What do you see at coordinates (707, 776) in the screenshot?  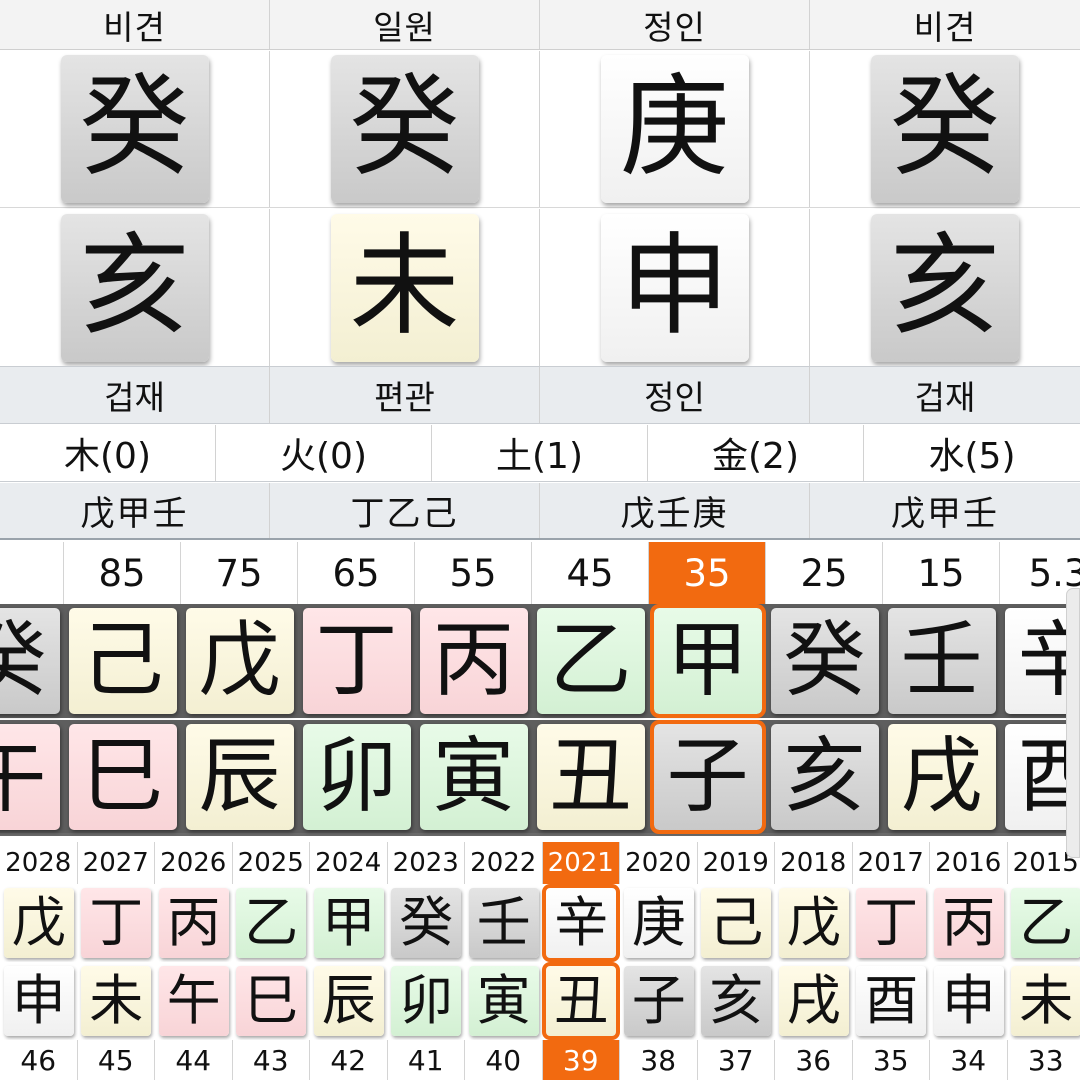 I see `daewoon-branch-tile: 子` at bounding box center [707, 776].